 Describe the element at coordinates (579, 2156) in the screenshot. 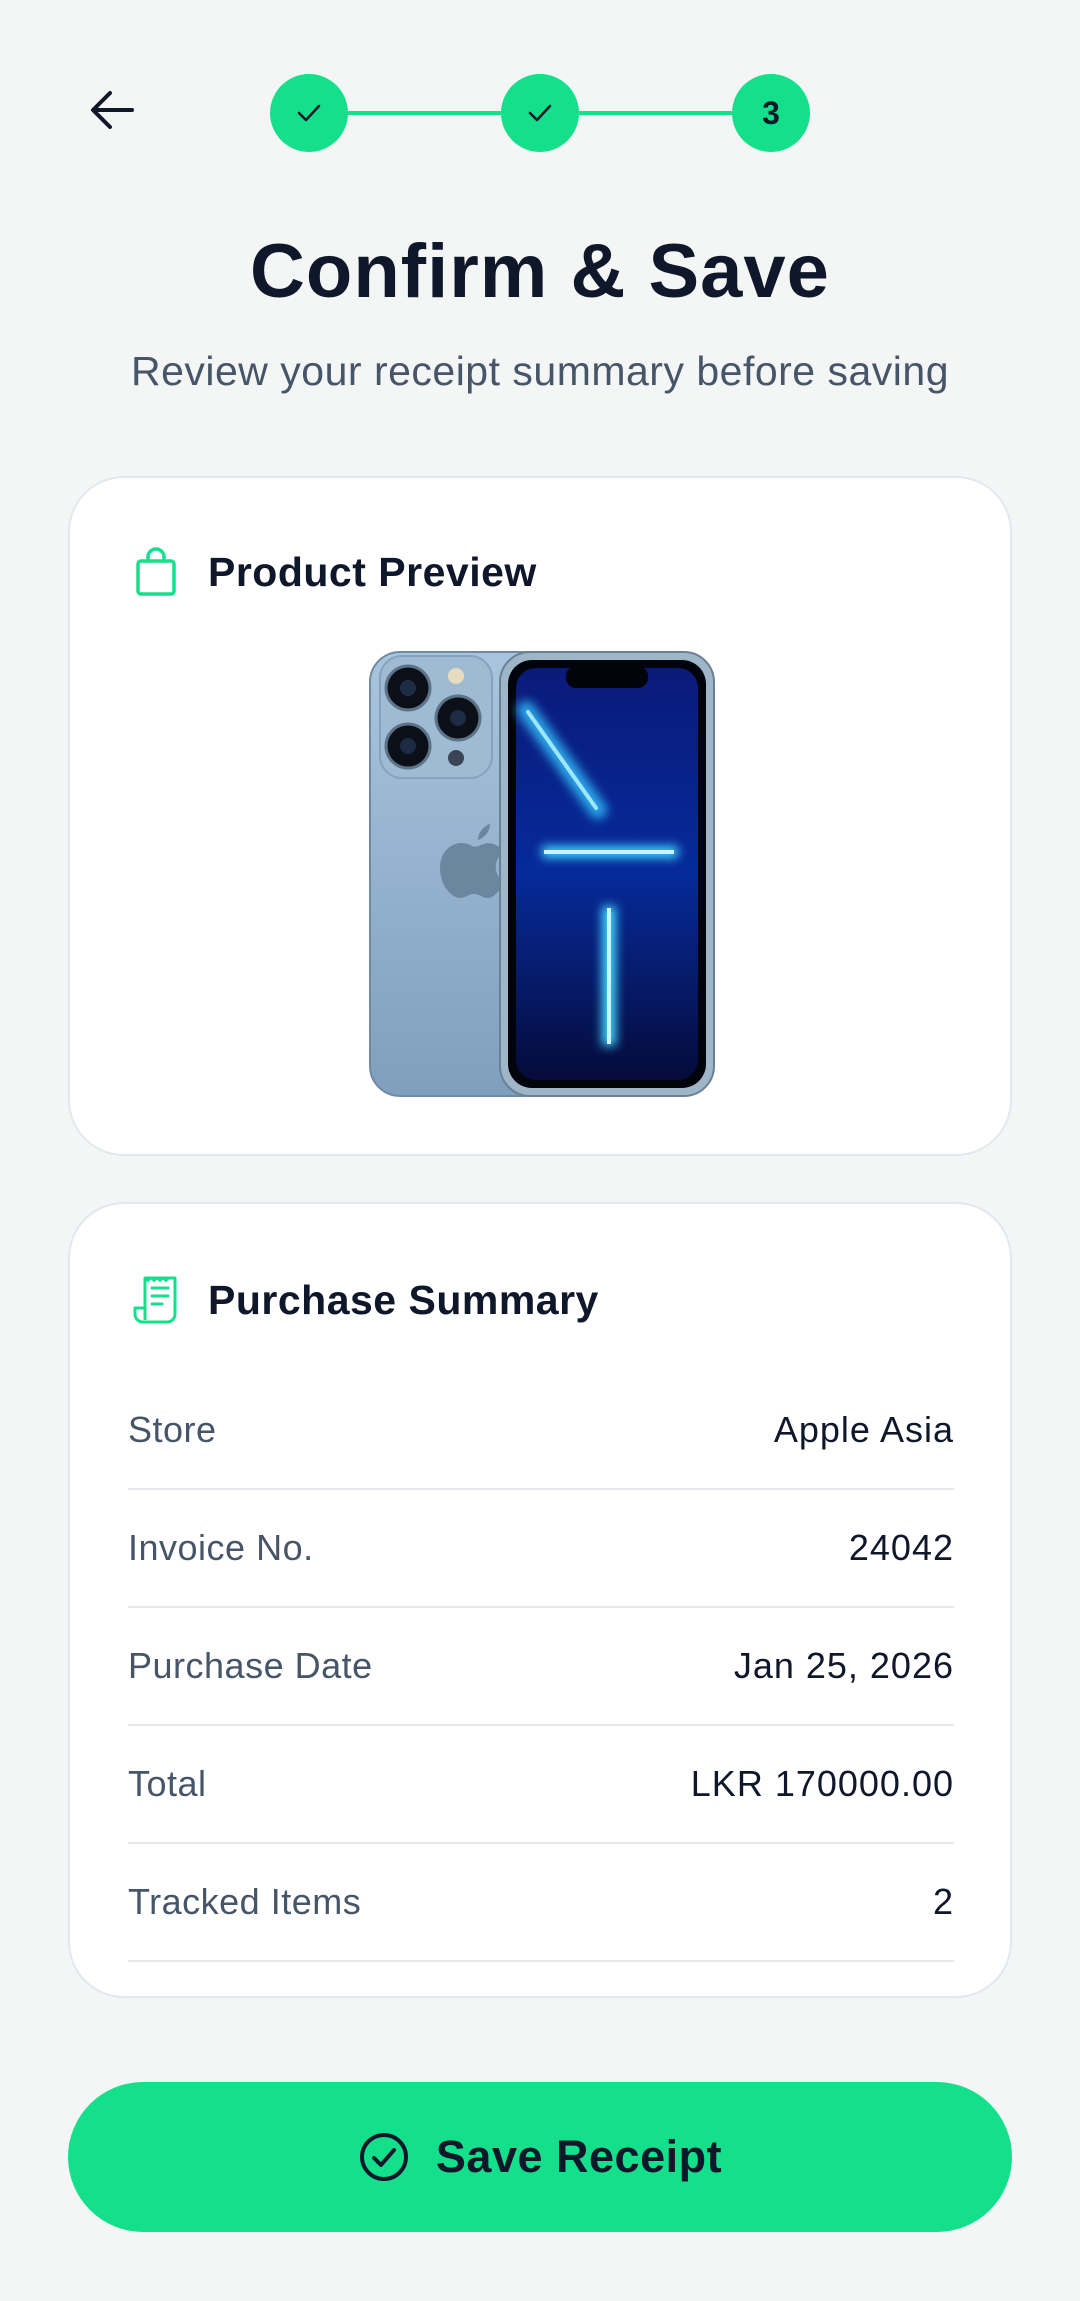

I see `save-receipt-label: Save Receipt` at that location.